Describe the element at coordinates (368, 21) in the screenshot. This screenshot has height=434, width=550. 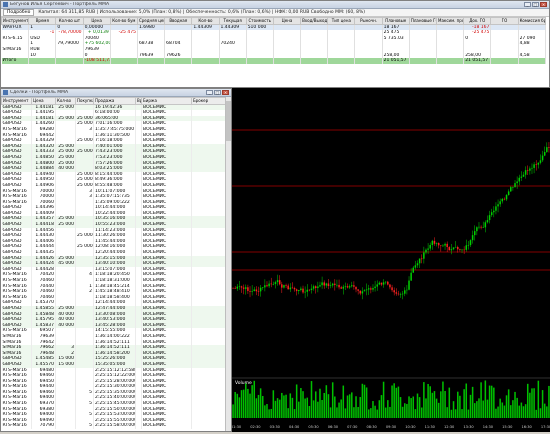
I see `portfolio-column-header: Рыночн.` at that location.